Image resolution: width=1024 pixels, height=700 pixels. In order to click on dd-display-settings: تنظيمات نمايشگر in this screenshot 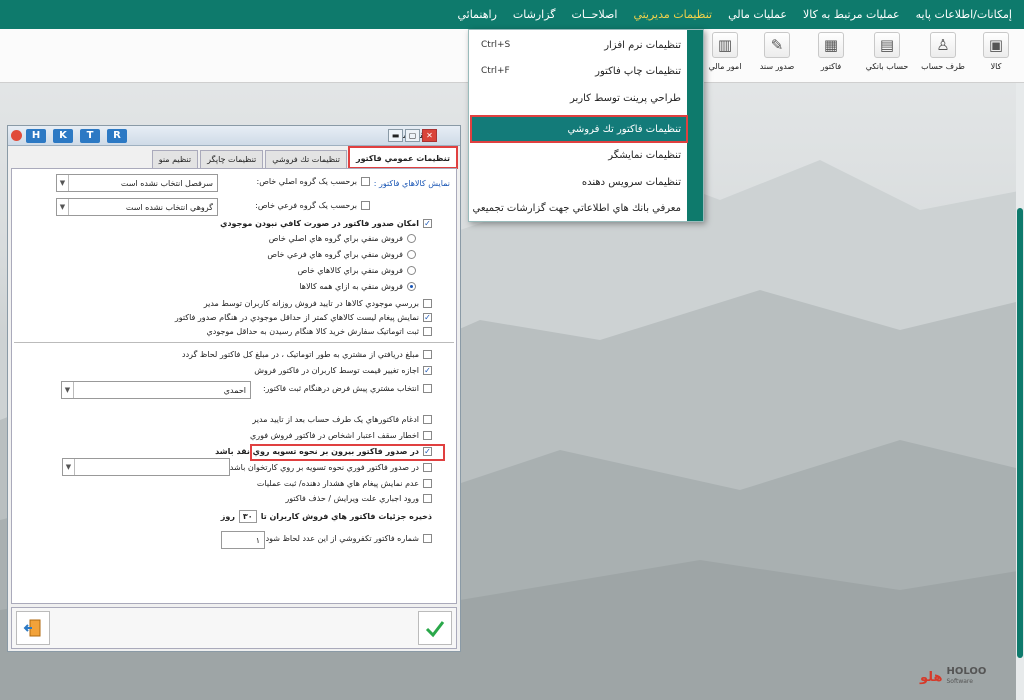, I will do `click(579, 155)`.